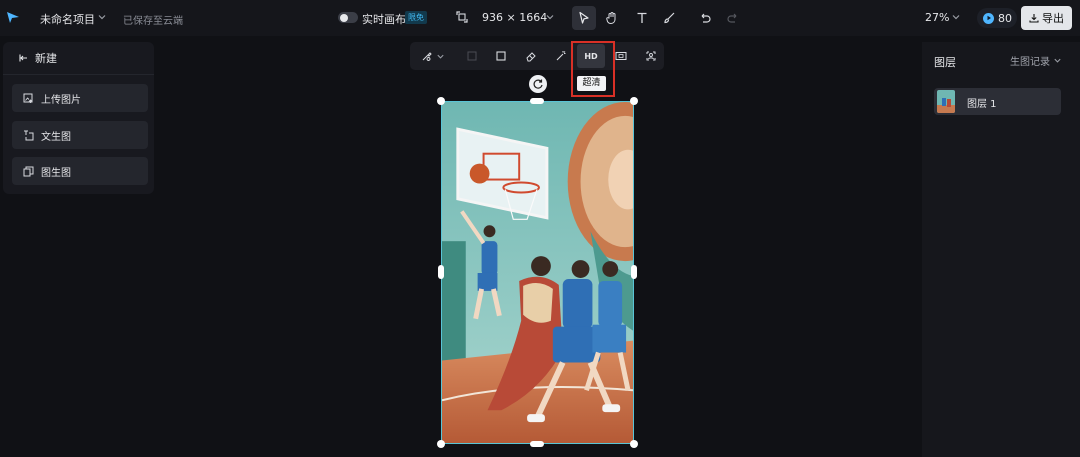  I want to click on magic-wand-button, so click(561, 56).